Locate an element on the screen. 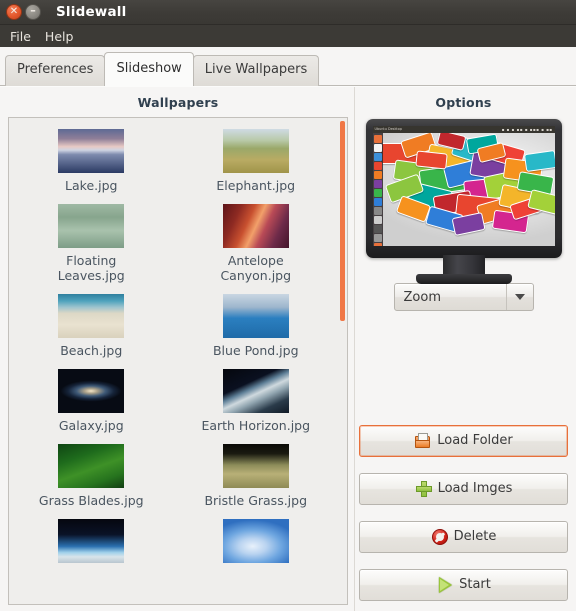 Image resolution: width=576 pixels, height=611 pixels. wallpaper-item: Elephant.jpg is located at coordinates (256, 163).